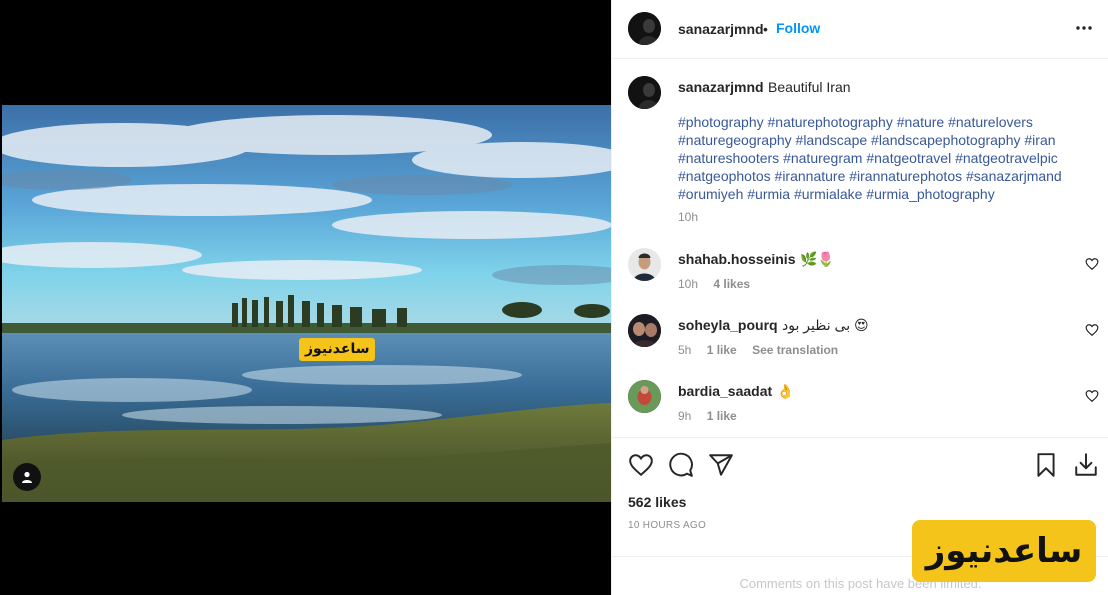  I want to click on comment-item: shahab.hosseinis 🌿🌷 10h 4 likes, so click(860, 278).